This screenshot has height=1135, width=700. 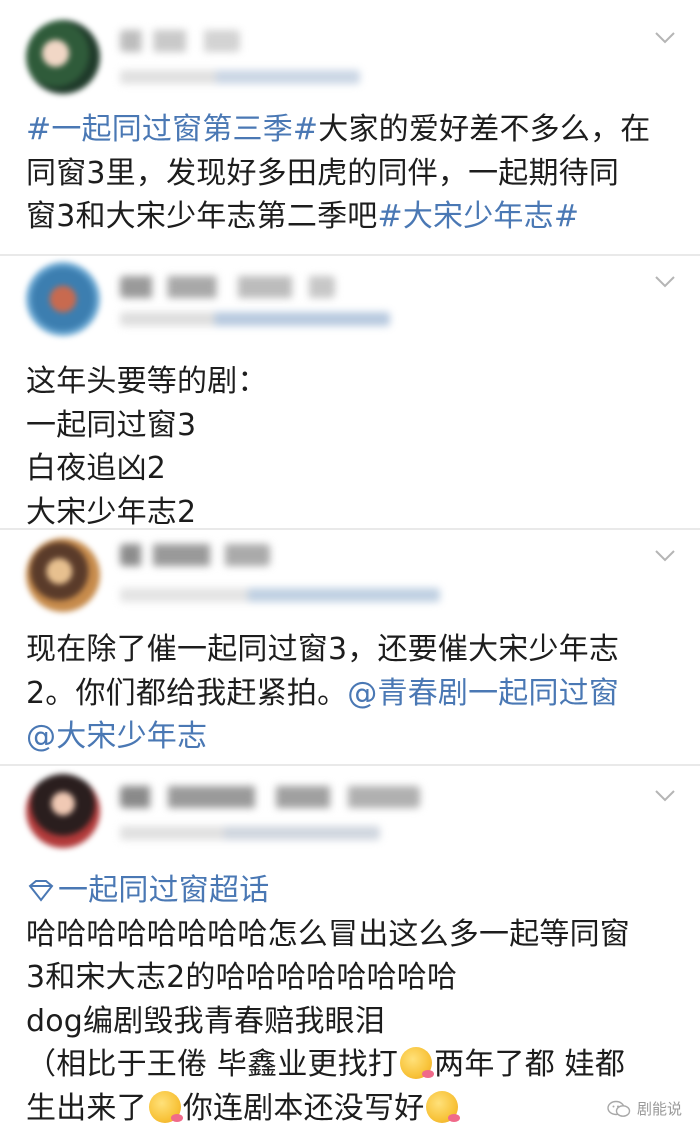 What do you see at coordinates (659, 1109) in the screenshot?
I see `watermark-label: 剧能说` at bounding box center [659, 1109].